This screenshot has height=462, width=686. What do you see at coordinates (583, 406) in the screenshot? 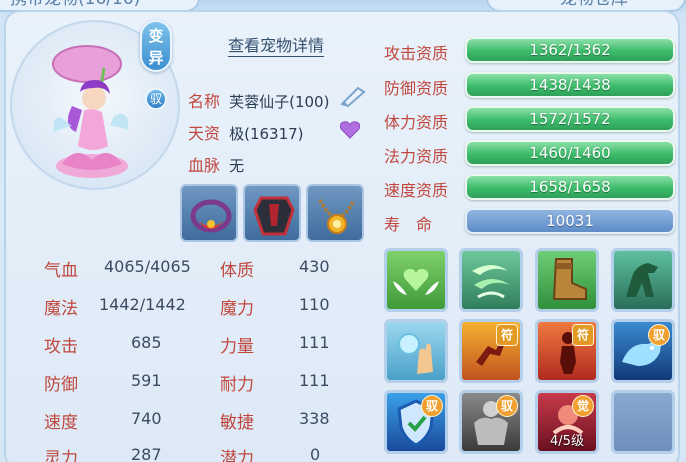
I see `awaken-tag: 觉` at bounding box center [583, 406].